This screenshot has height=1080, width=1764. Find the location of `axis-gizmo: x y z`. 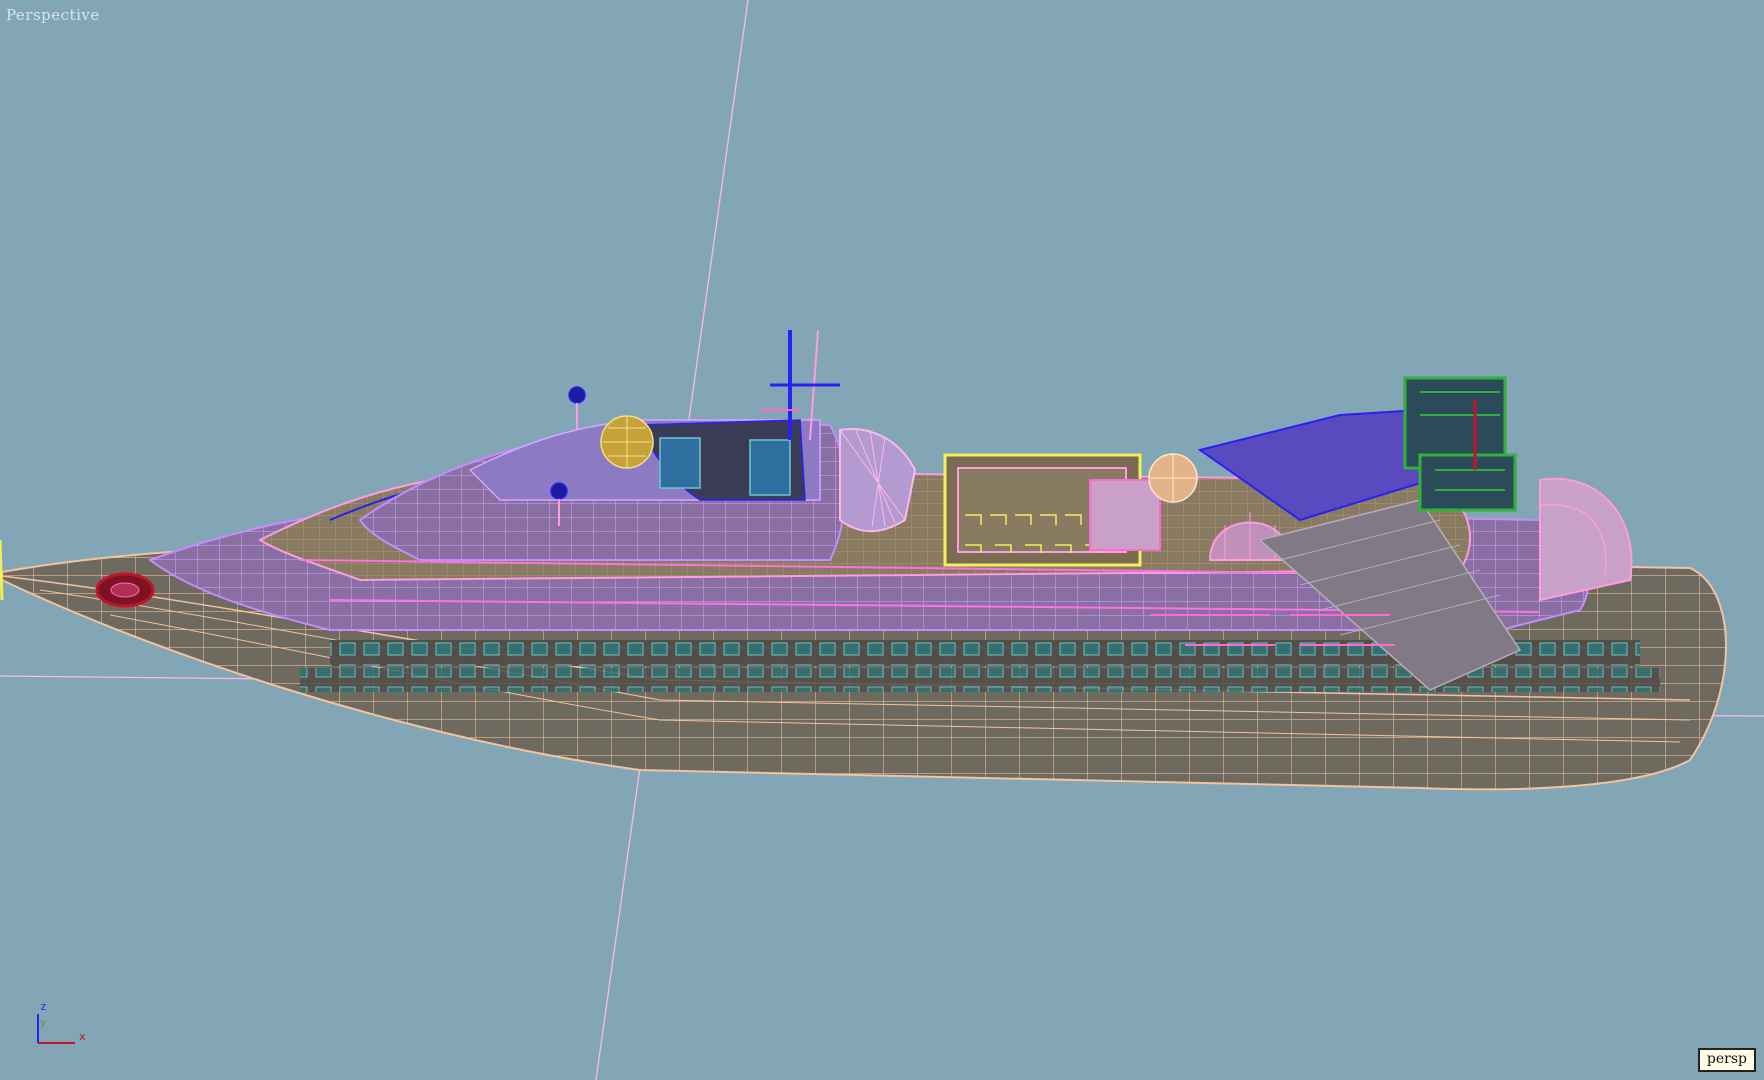

axis-gizmo: x y z is located at coordinates (61, 1022).